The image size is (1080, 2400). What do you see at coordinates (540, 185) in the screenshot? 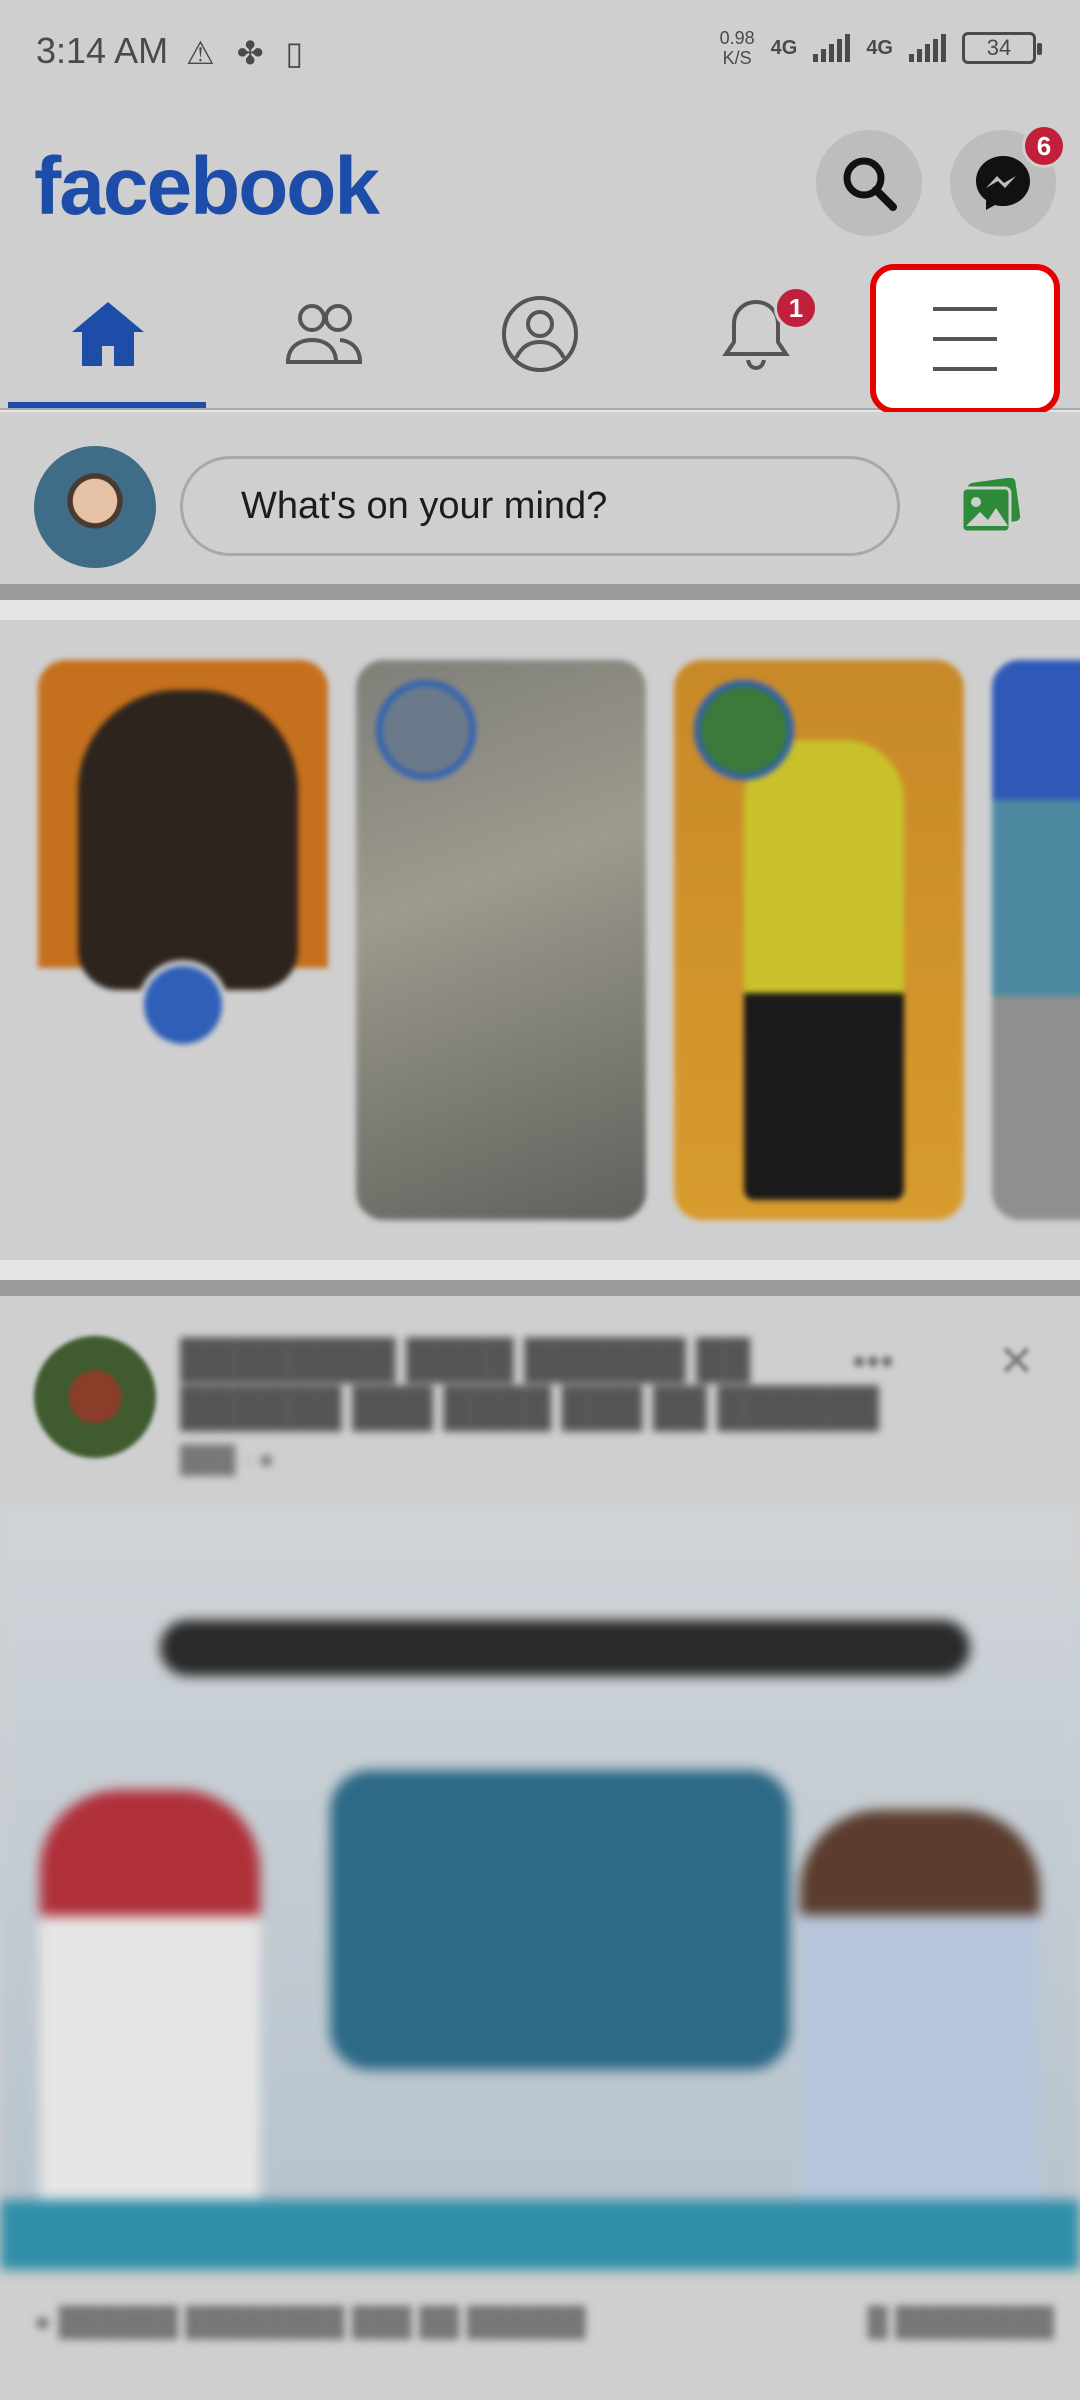
I see `app-header: facebook 6` at bounding box center [540, 185].